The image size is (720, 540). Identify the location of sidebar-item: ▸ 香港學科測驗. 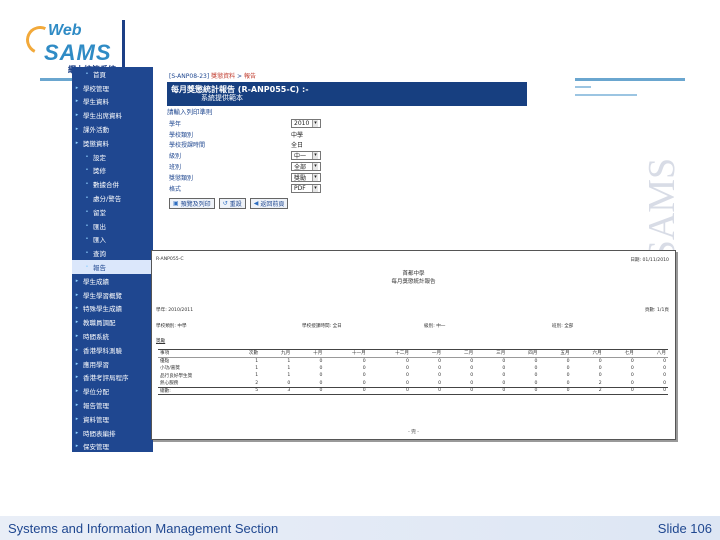
(112, 350).